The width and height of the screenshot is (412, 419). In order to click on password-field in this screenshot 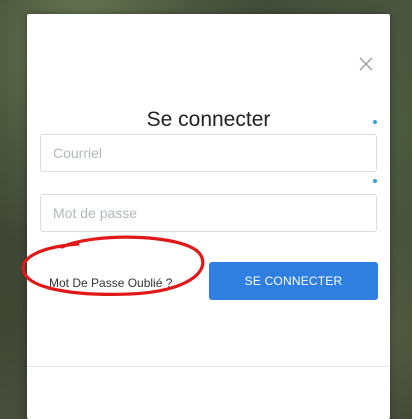, I will do `click(208, 213)`.